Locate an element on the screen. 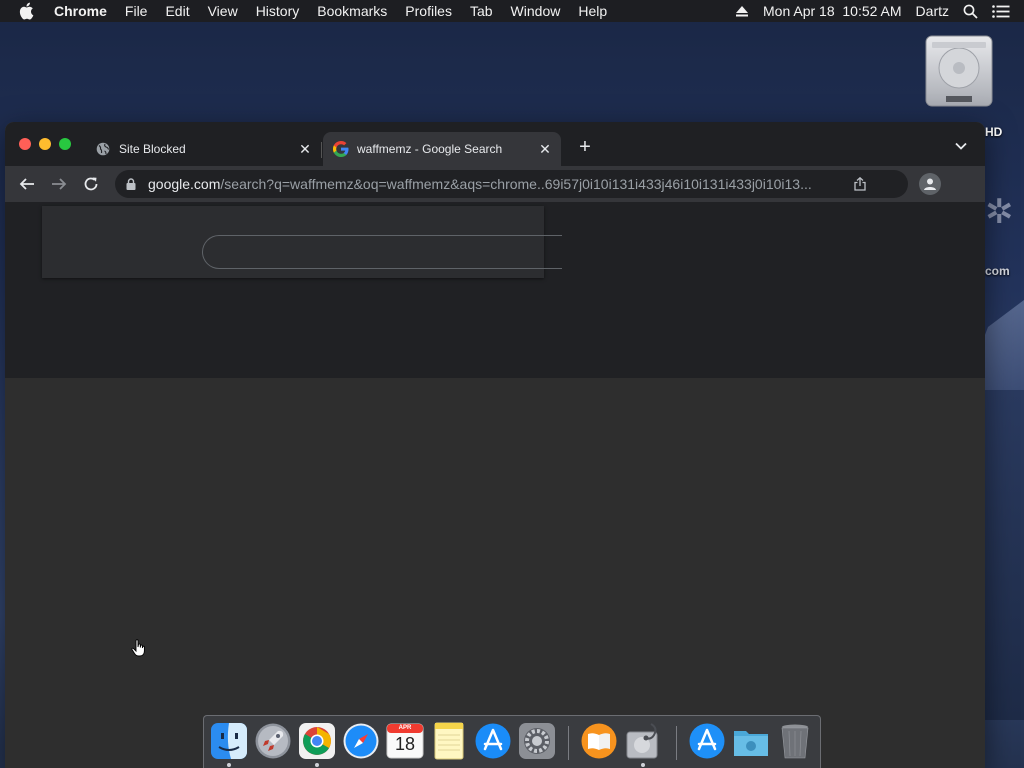 The image size is (1024, 768). menu-history: History is located at coordinates (278, 11).